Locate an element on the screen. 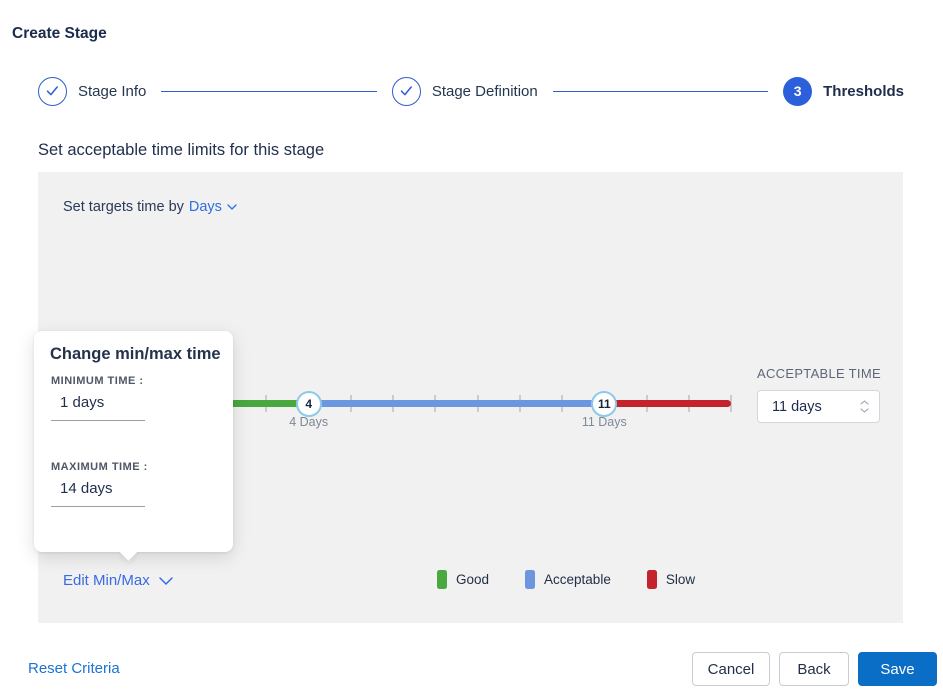 This screenshot has width=943, height=699. stepper-arrows is located at coordinates (864, 406).